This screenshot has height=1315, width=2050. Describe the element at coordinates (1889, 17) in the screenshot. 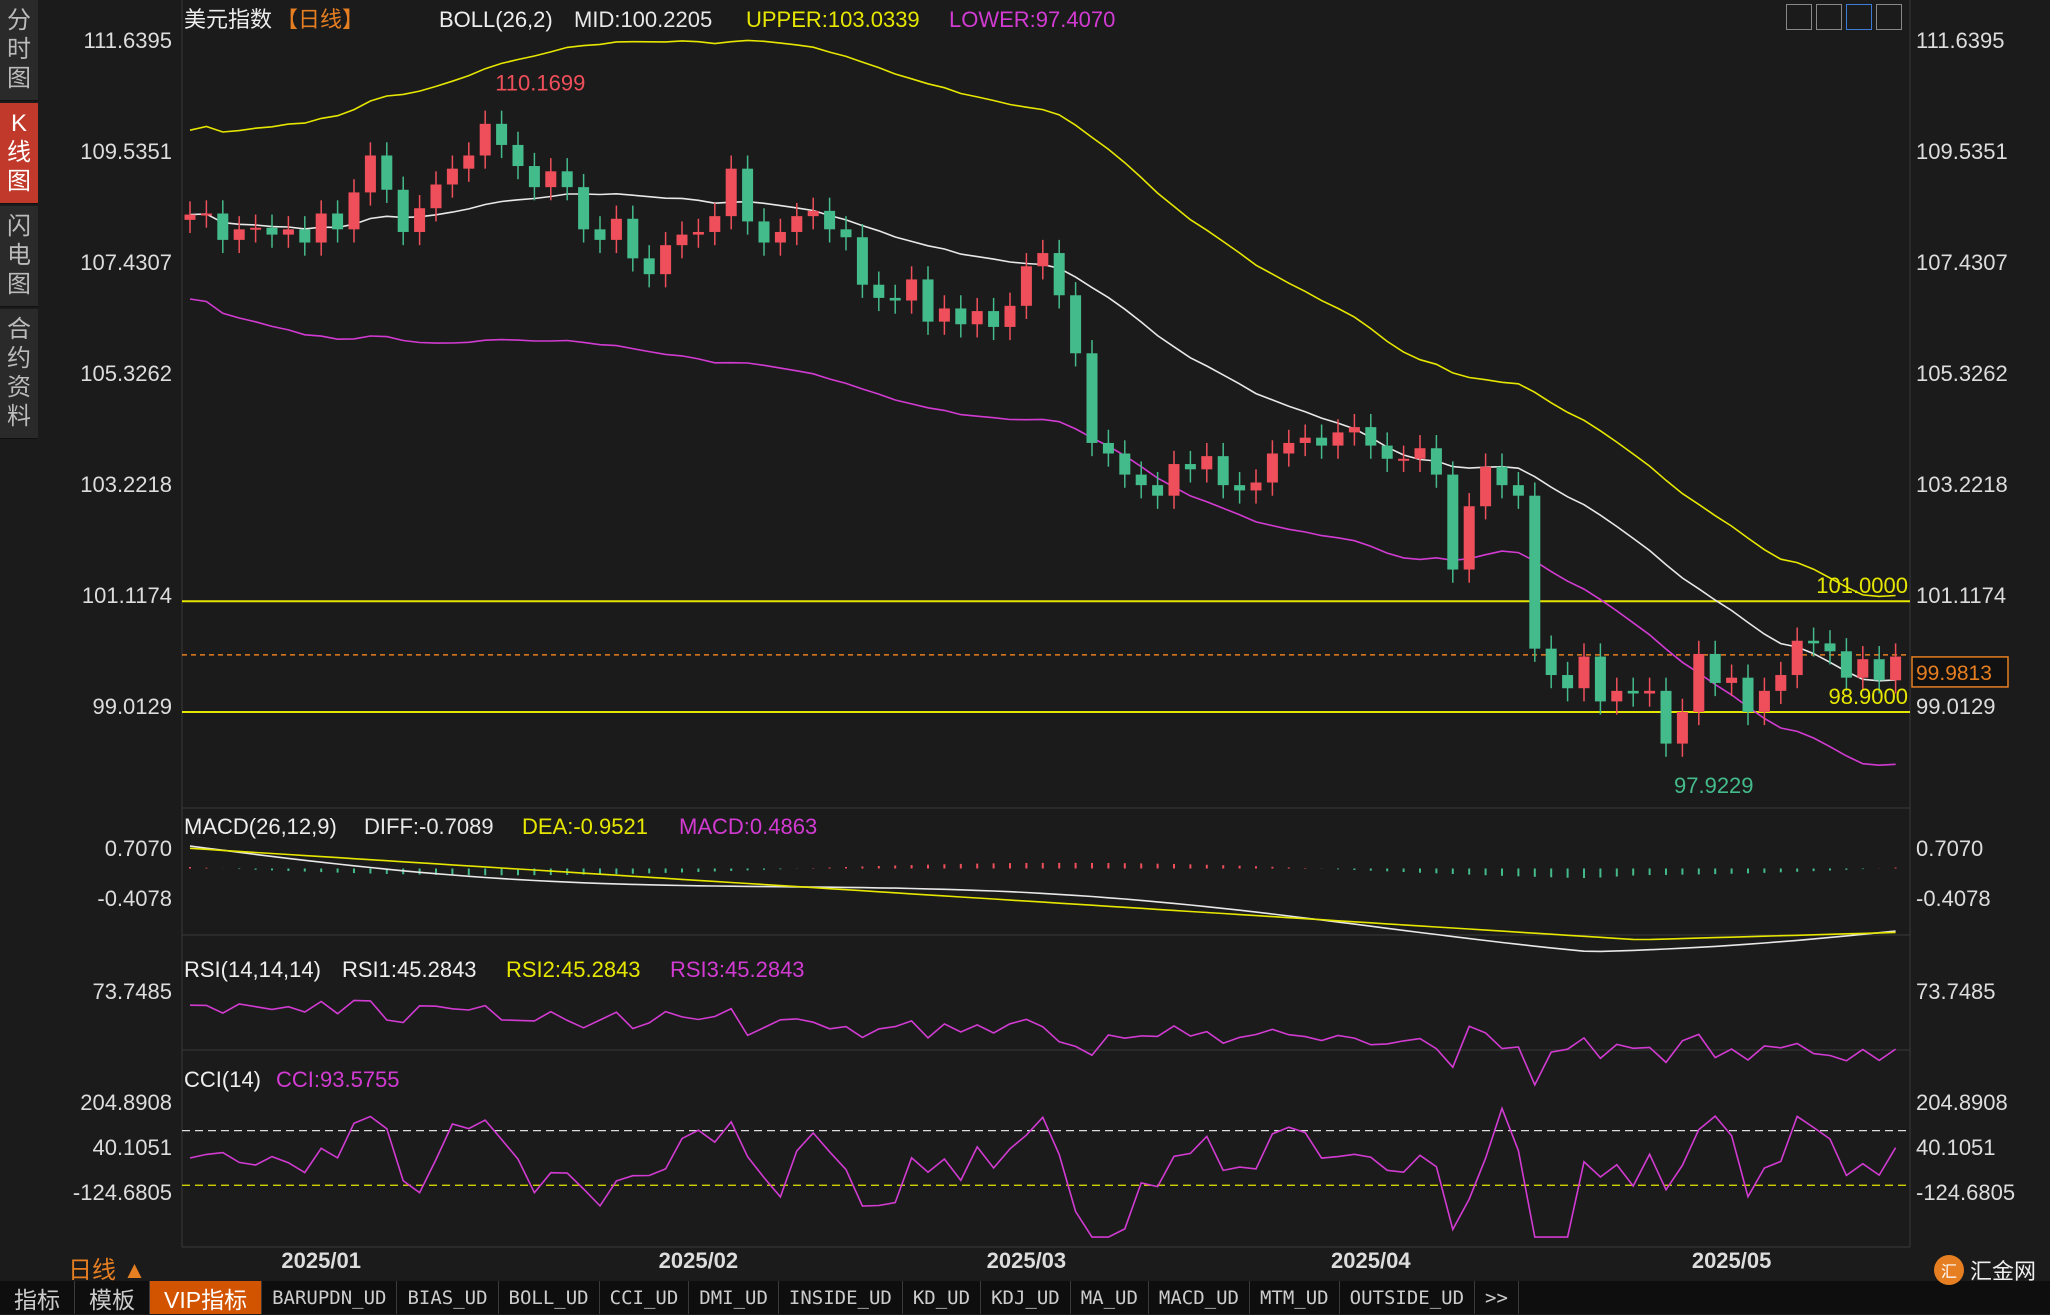

I see `maximize-icon` at that location.